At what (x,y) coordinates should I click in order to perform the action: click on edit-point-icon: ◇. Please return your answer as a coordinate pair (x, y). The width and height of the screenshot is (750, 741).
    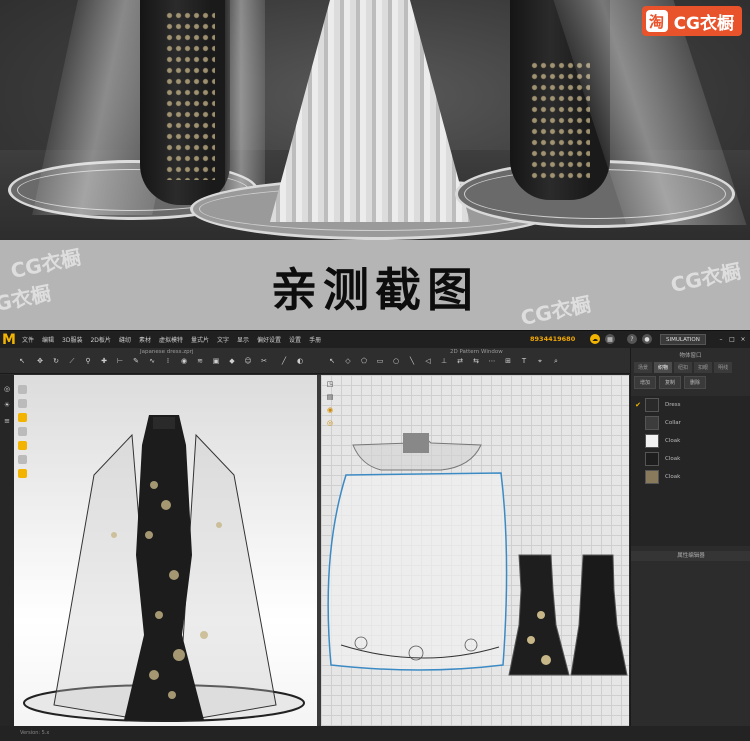
    Looking at the image, I should click on (348, 361).